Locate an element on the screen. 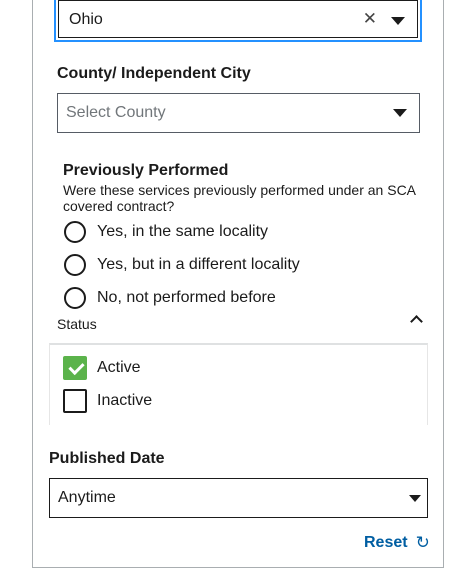  radio-label: Yes, but in a different locality is located at coordinates (198, 265).